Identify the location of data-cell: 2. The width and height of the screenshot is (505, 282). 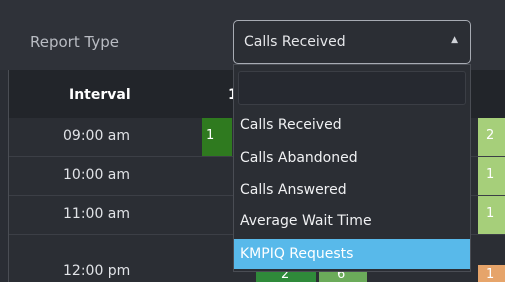
(491, 137).